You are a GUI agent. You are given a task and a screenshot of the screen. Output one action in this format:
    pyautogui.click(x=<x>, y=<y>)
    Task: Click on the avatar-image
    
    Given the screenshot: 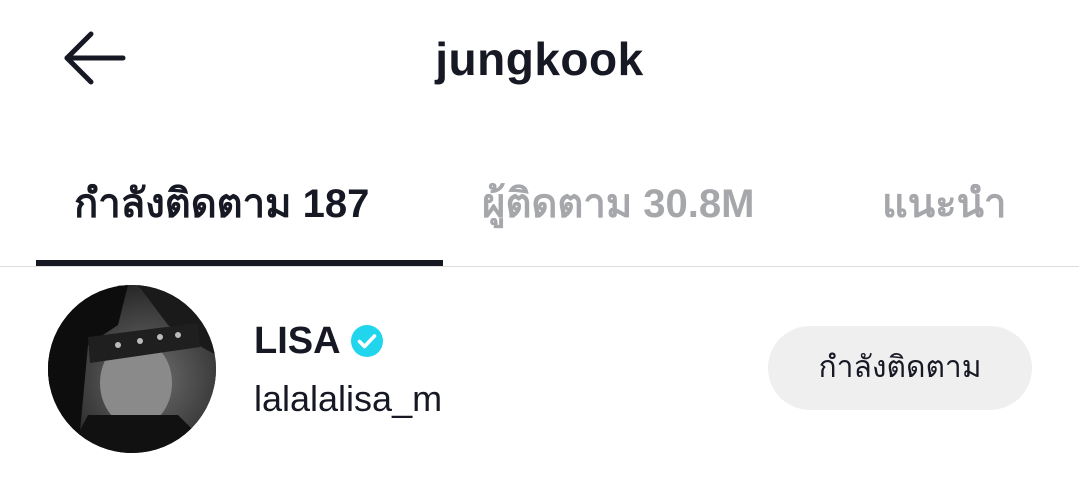 What is the action you would take?
    pyautogui.click(x=132, y=369)
    